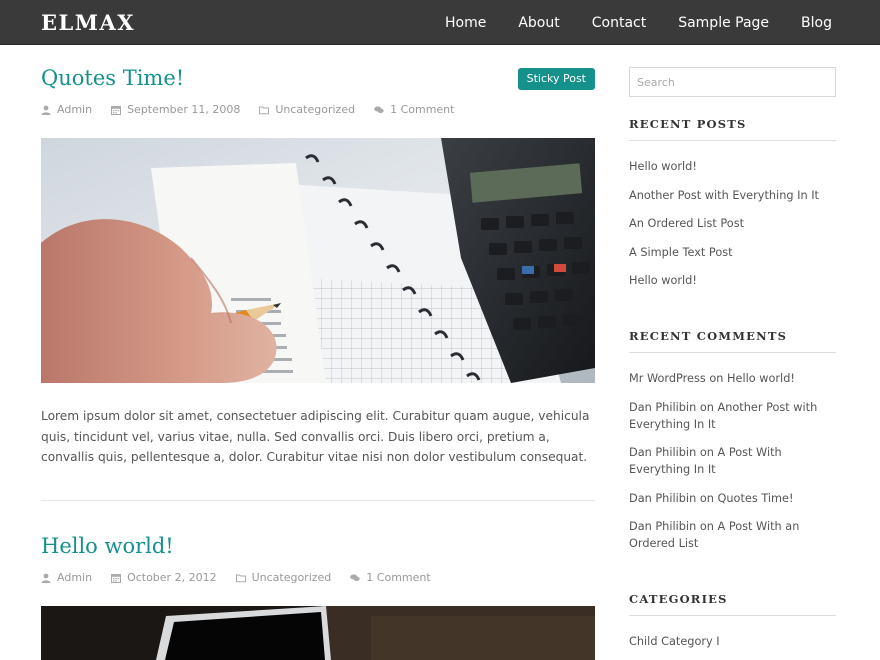 The width and height of the screenshot is (880, 660). What do you see at coordinates (732, 129) in the screenshot?
I see `recent-posts-title: RECENT POSTS` at bounding box center [732, 129].